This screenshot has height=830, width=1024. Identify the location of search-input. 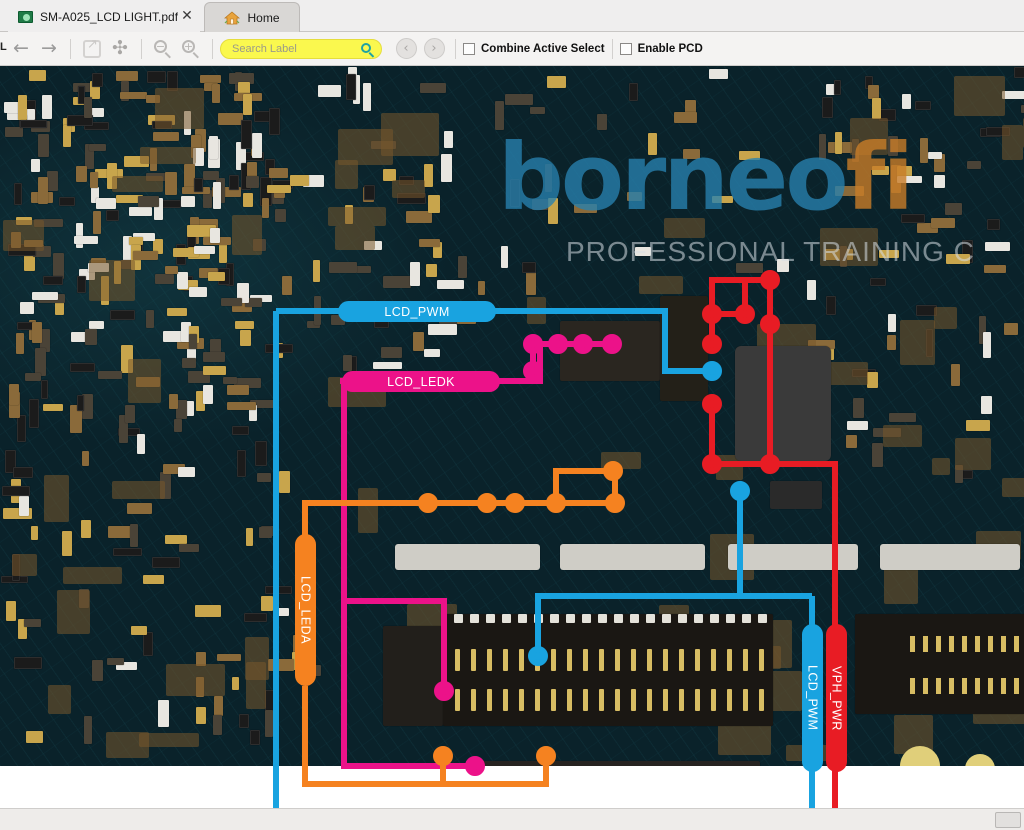
(294, 48).